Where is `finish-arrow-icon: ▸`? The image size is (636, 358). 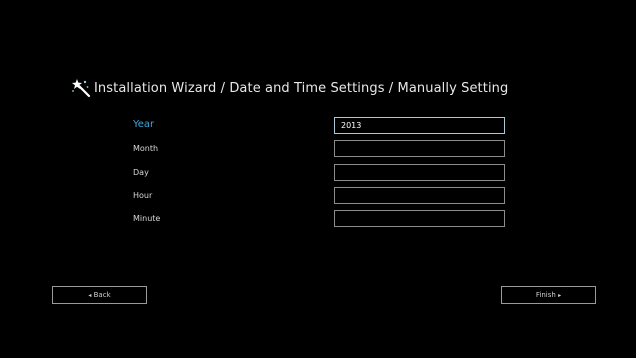 finish-arrow-icon: ▸ is located at coordinates (560, 295).